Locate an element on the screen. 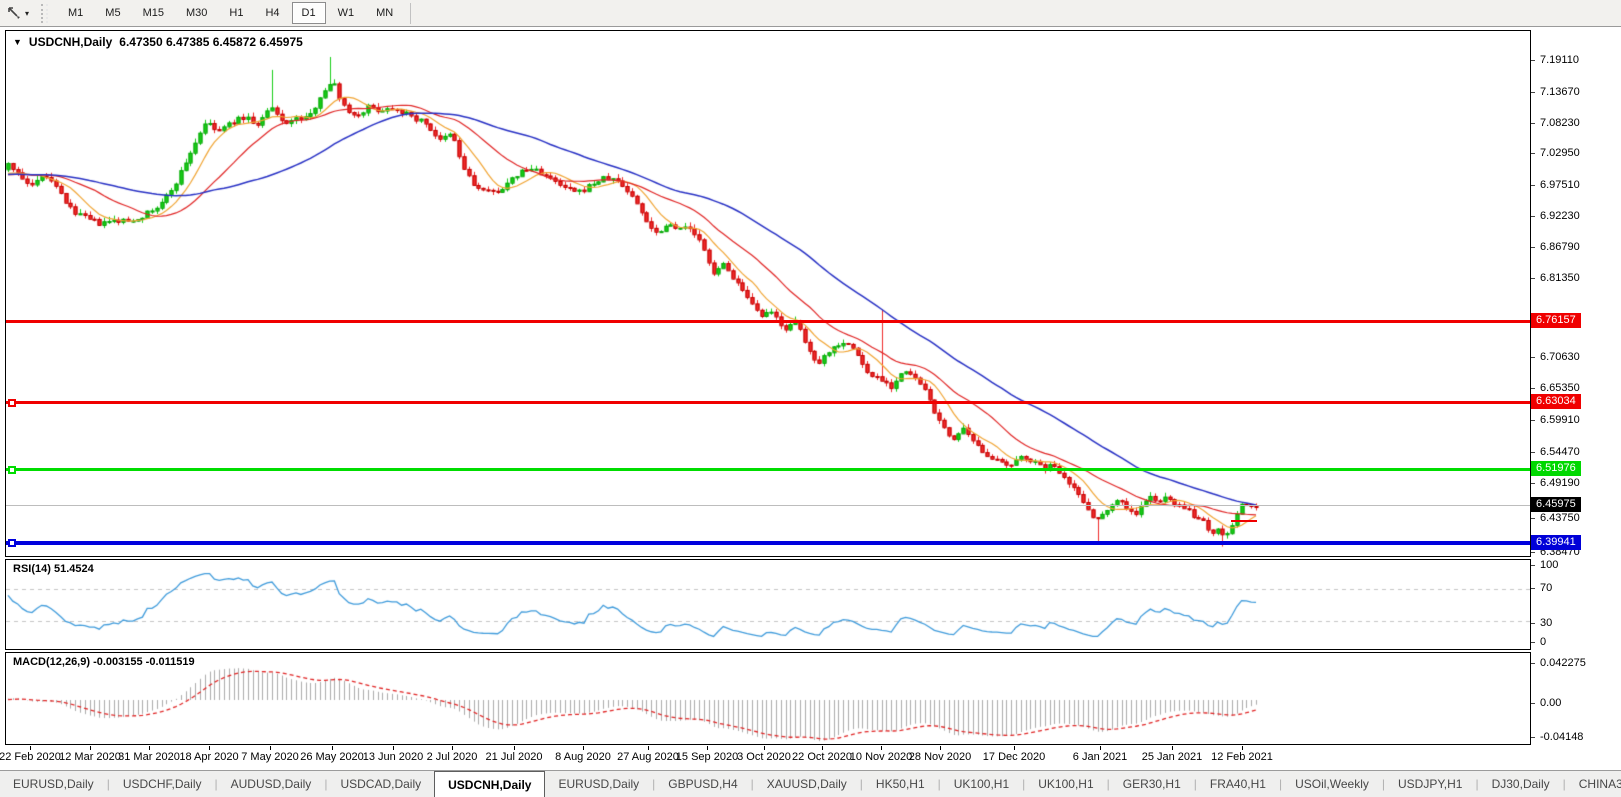 The width and height of the screenshot is (1621, 797). rsi-panel: RSI(14) 51.4524 is located at coordinates (768, 604).